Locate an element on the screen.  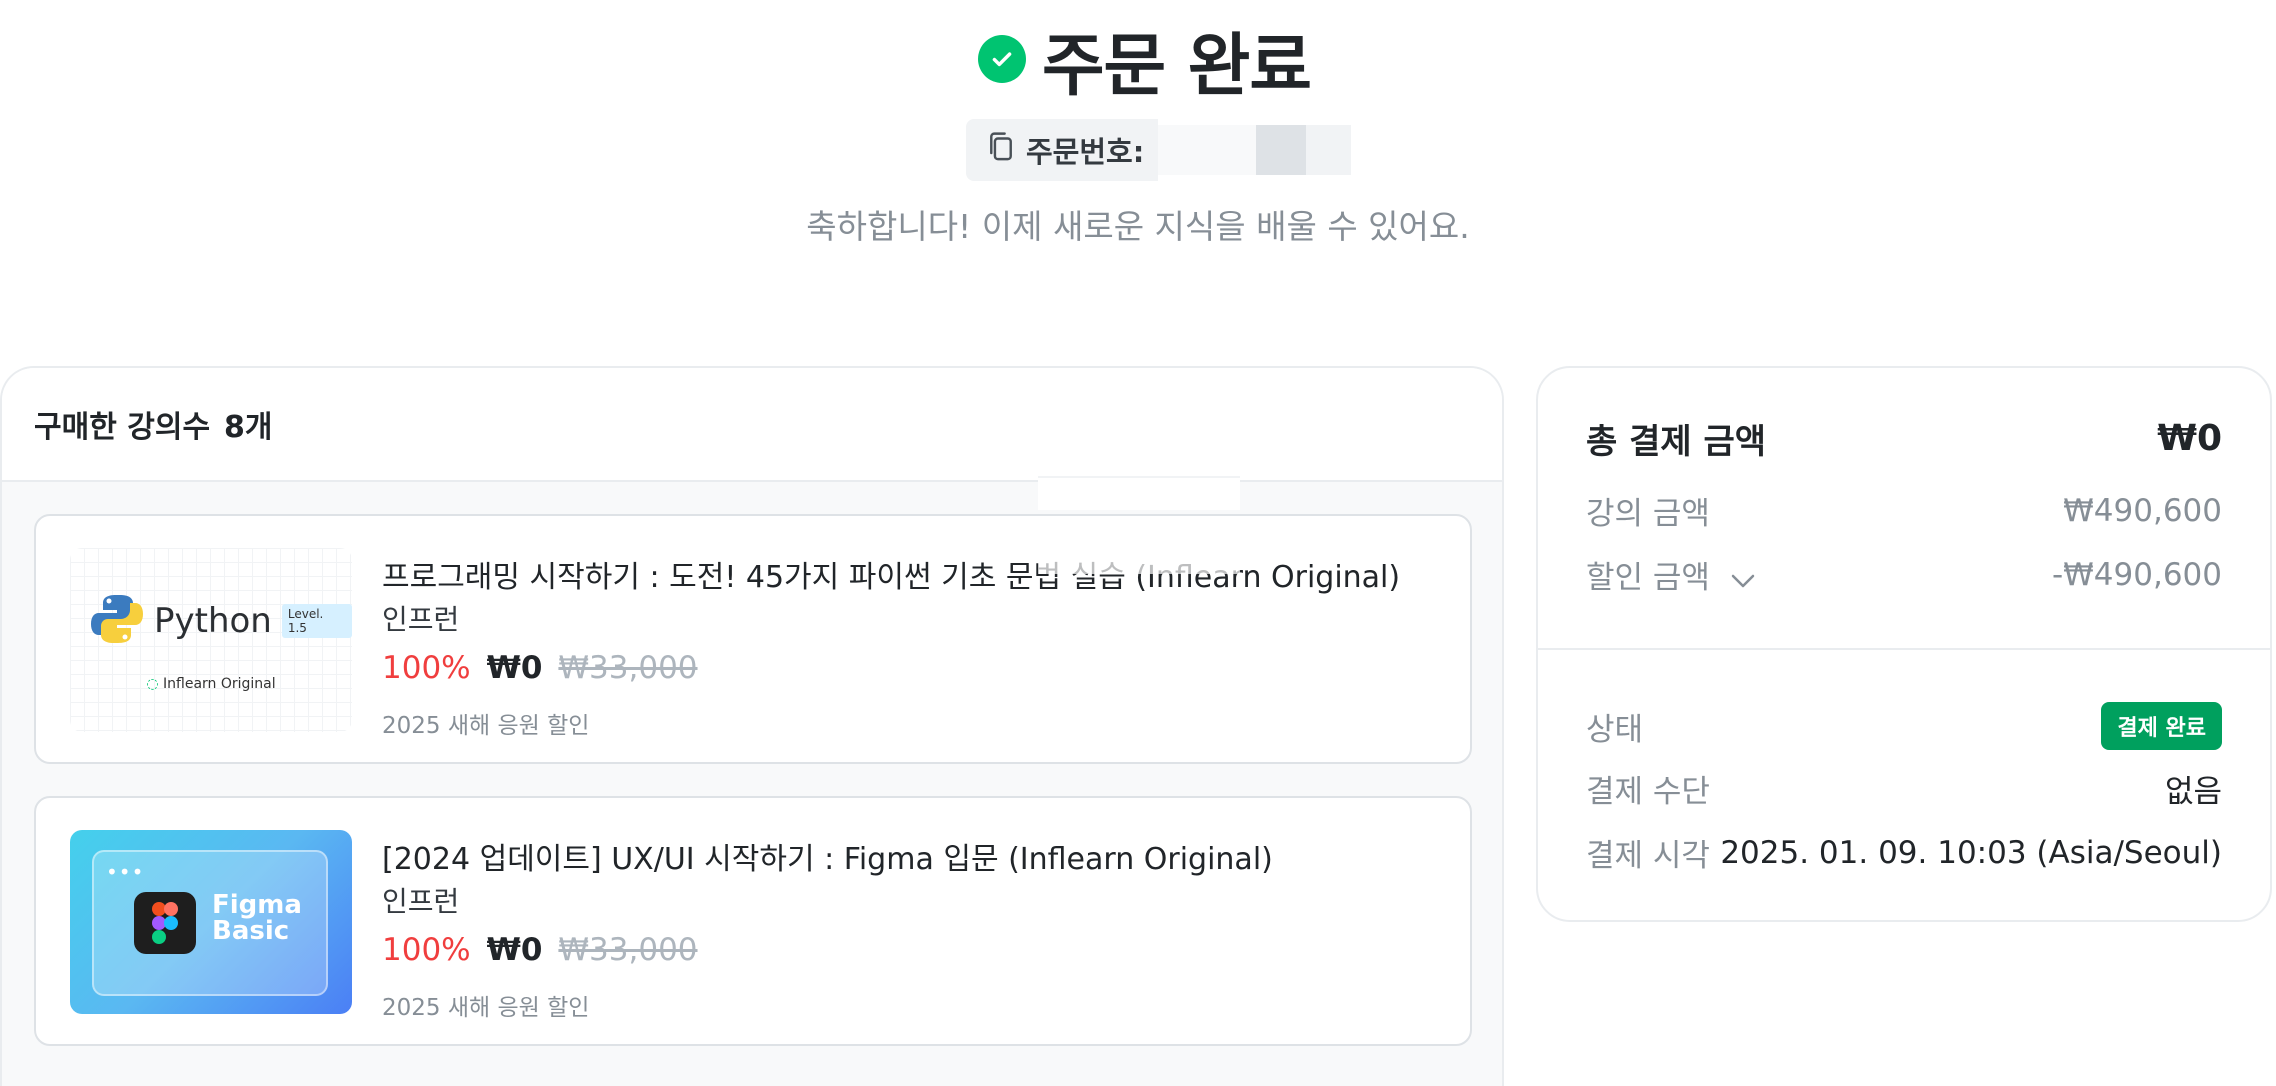
purchased-count: 8개 is located at coordinates (248, 427).